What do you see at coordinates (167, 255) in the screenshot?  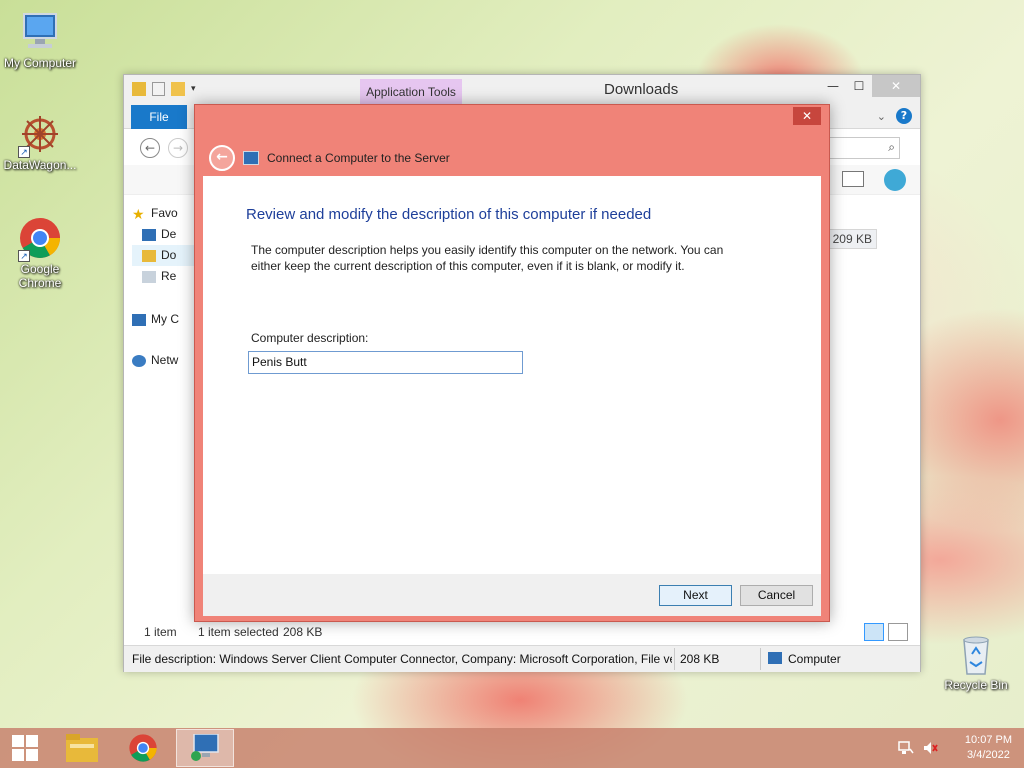 I see `nav-item-downloads: Do` at bounding box center [167, 255].